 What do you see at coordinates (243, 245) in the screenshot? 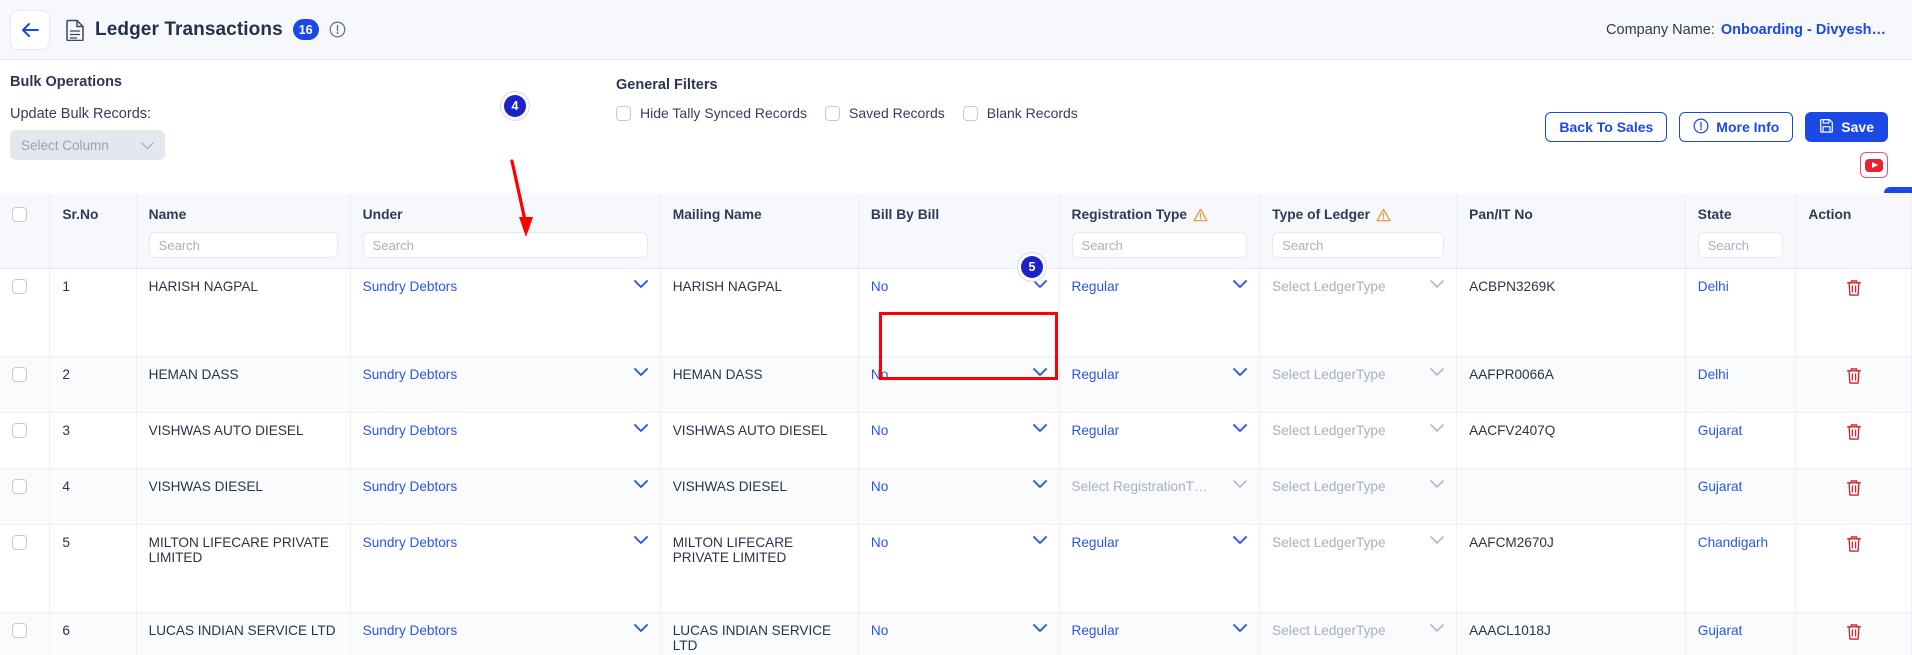
I see `search-input-name: Search` at bounding box center [243, 245].